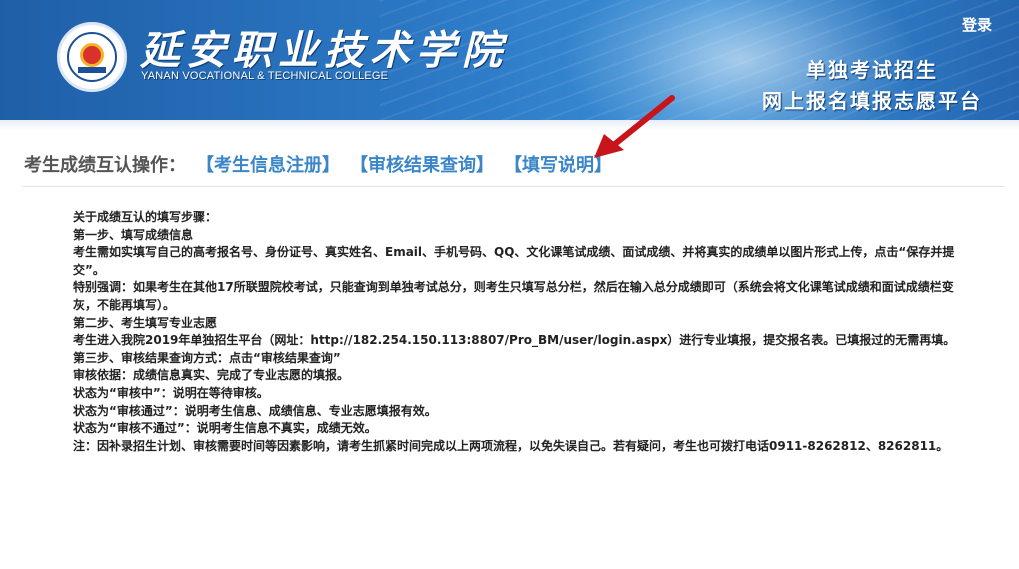 This screenshot has width=1019, height=569. Describe the element at coordinates (207, 357) in the screenshot. I see `instruction-line: 第三步、审核结果查询方式：点击“审核结果查询”` at that location.